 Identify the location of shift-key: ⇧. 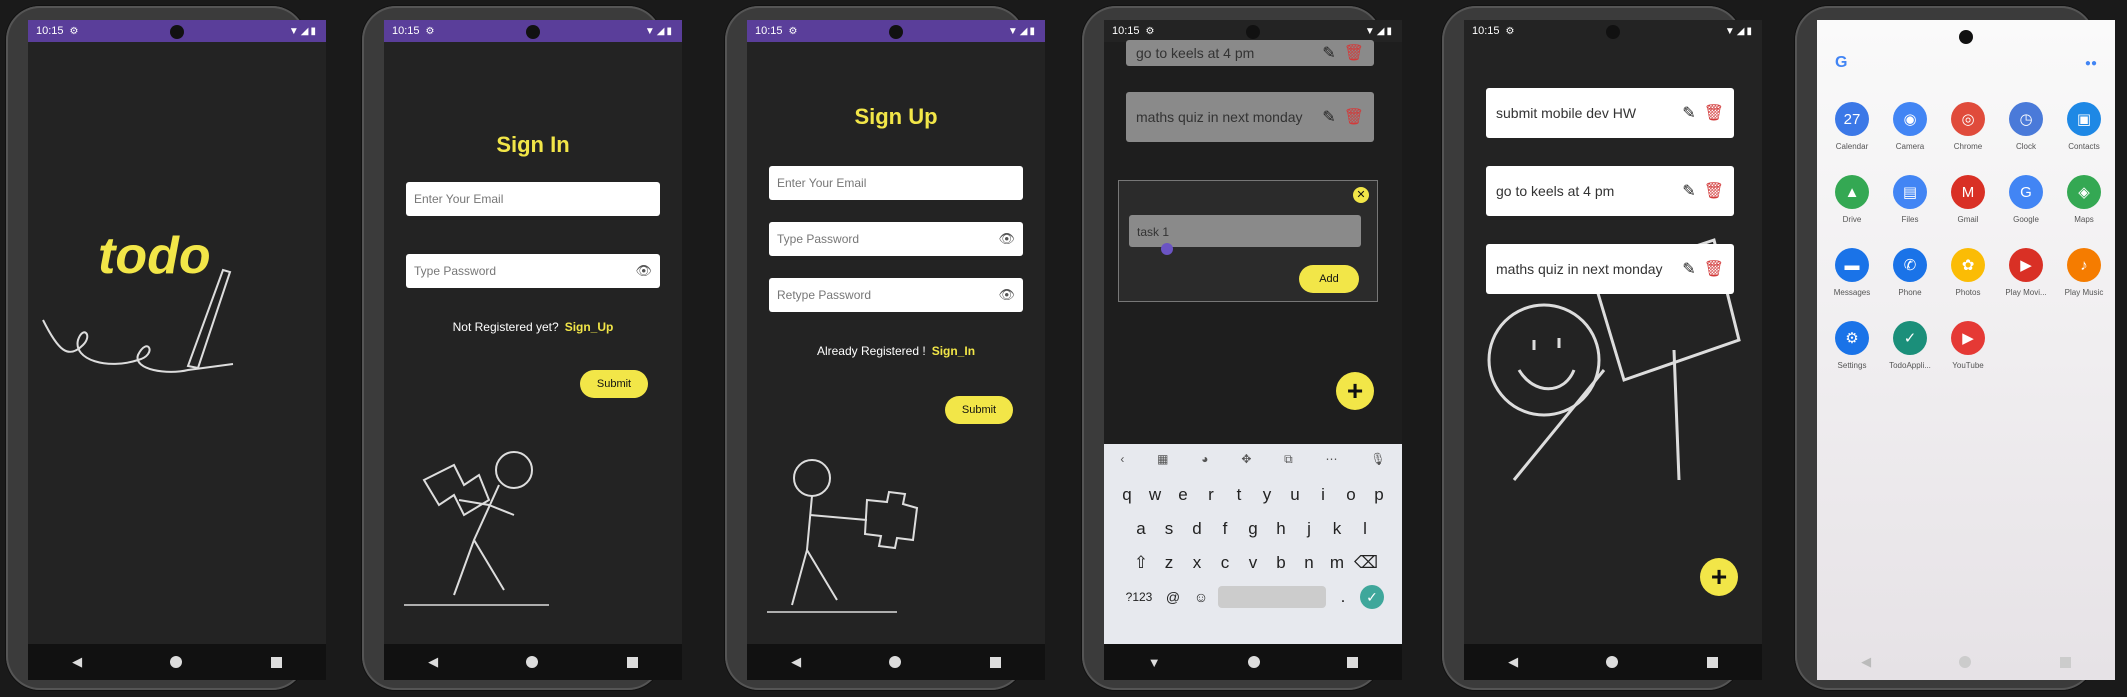
(1141, 563).